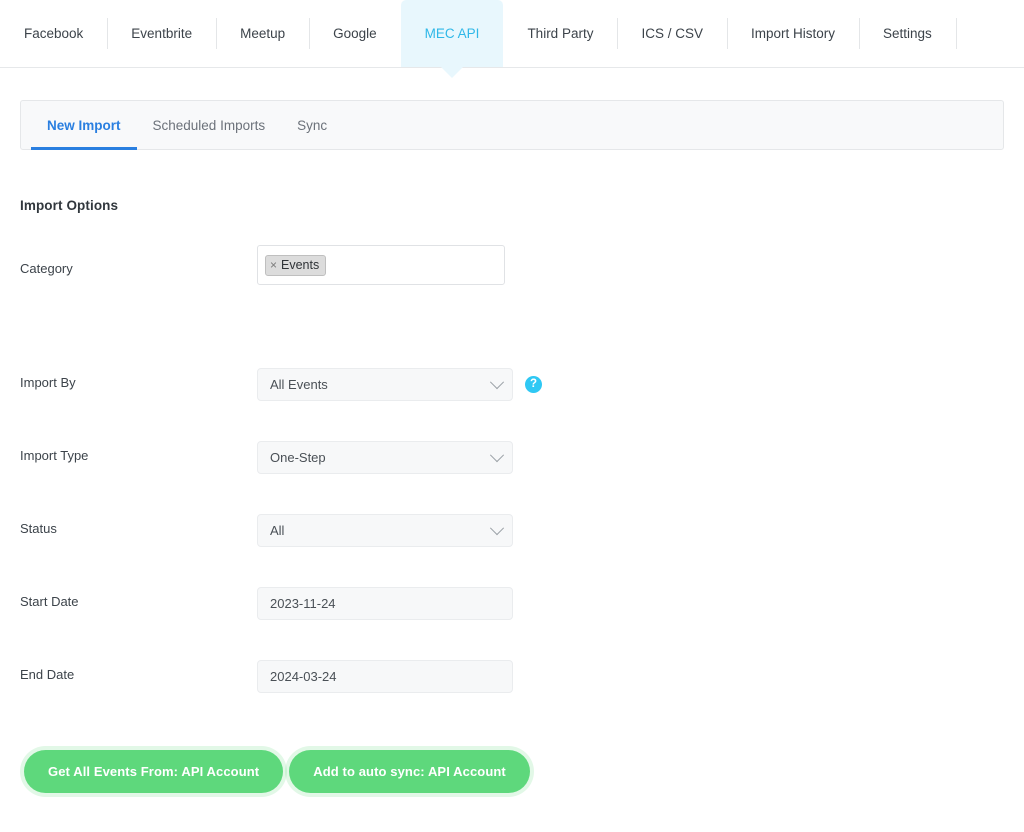  What do you see at coordinates (452, 72) in the screenshot?
I see `active-tab-pointer-icon` at bounding box center [452, 72].